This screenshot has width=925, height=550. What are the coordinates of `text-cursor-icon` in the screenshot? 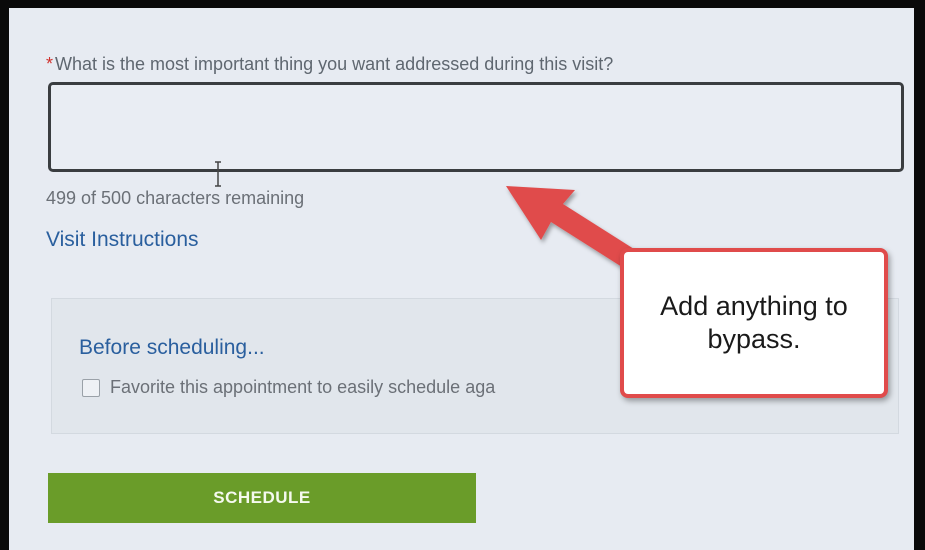 It's located at (218, 174).